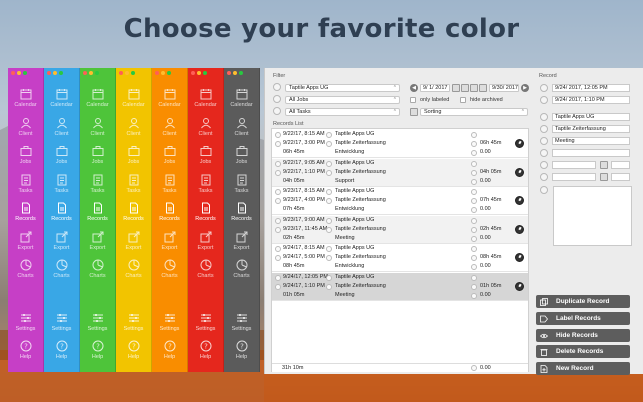 The image size is (643, 402). I want to click on only-labeled-checkbox, so click(413, 100).